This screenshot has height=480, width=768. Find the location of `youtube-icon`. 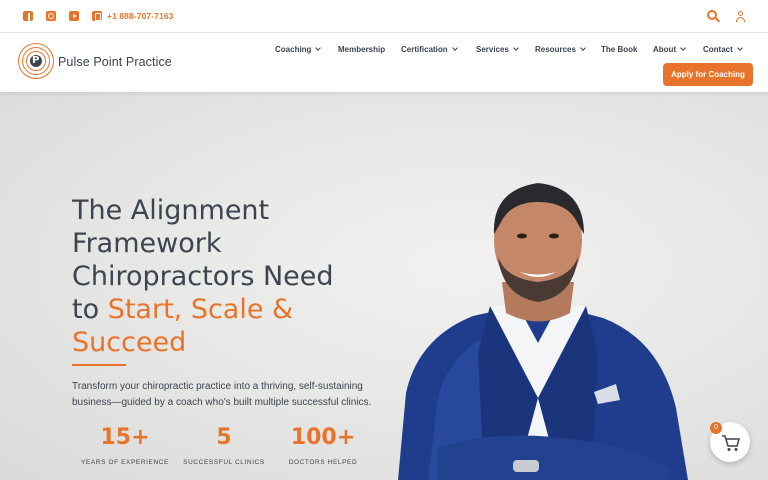

youtube-icon is located at coordinates (74, 16).